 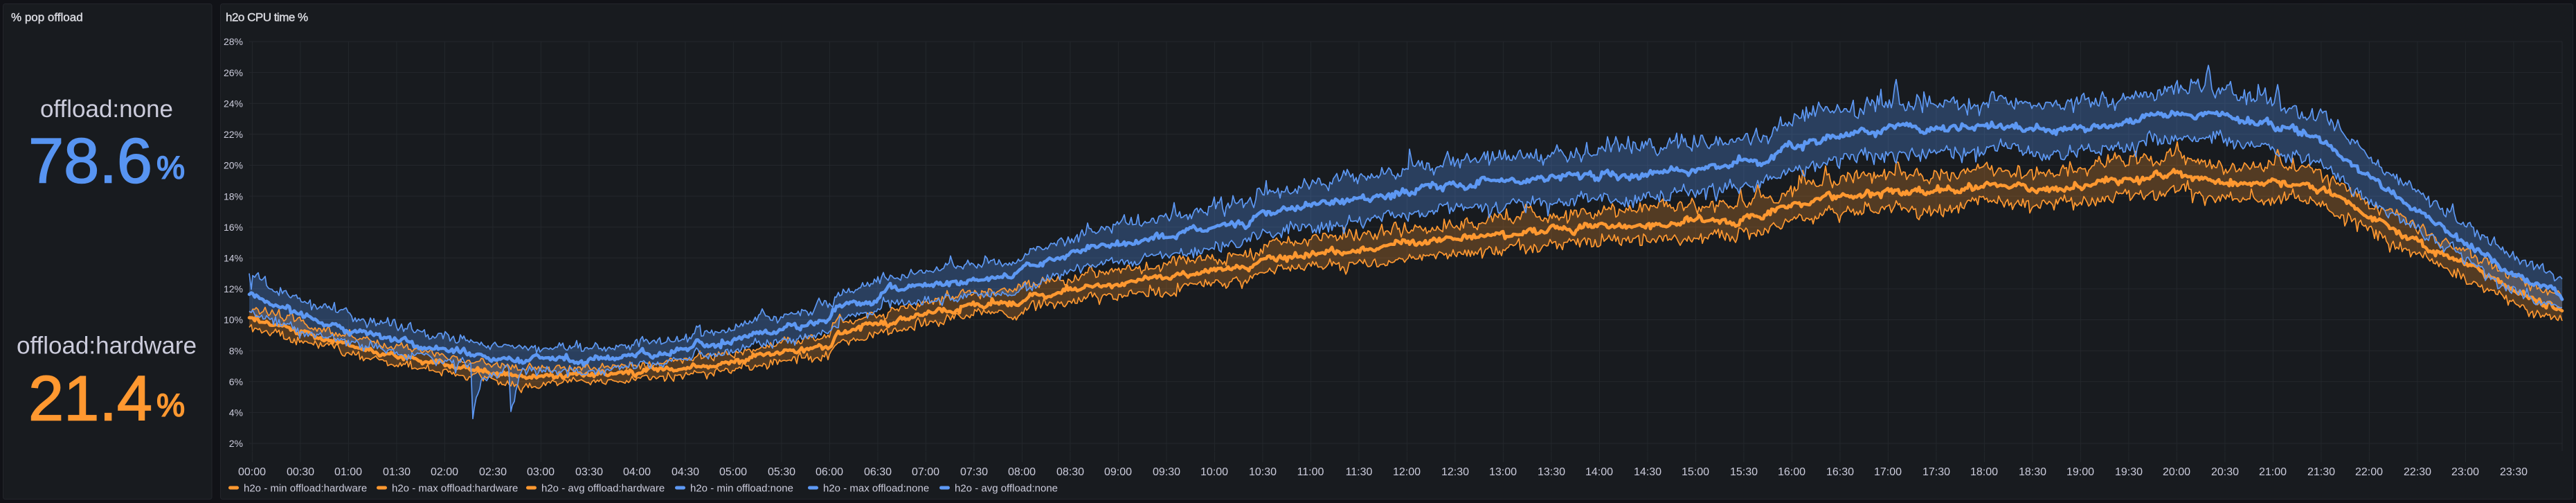 I want to click on svg-text: % pop offload, so click(x=47, y=17).